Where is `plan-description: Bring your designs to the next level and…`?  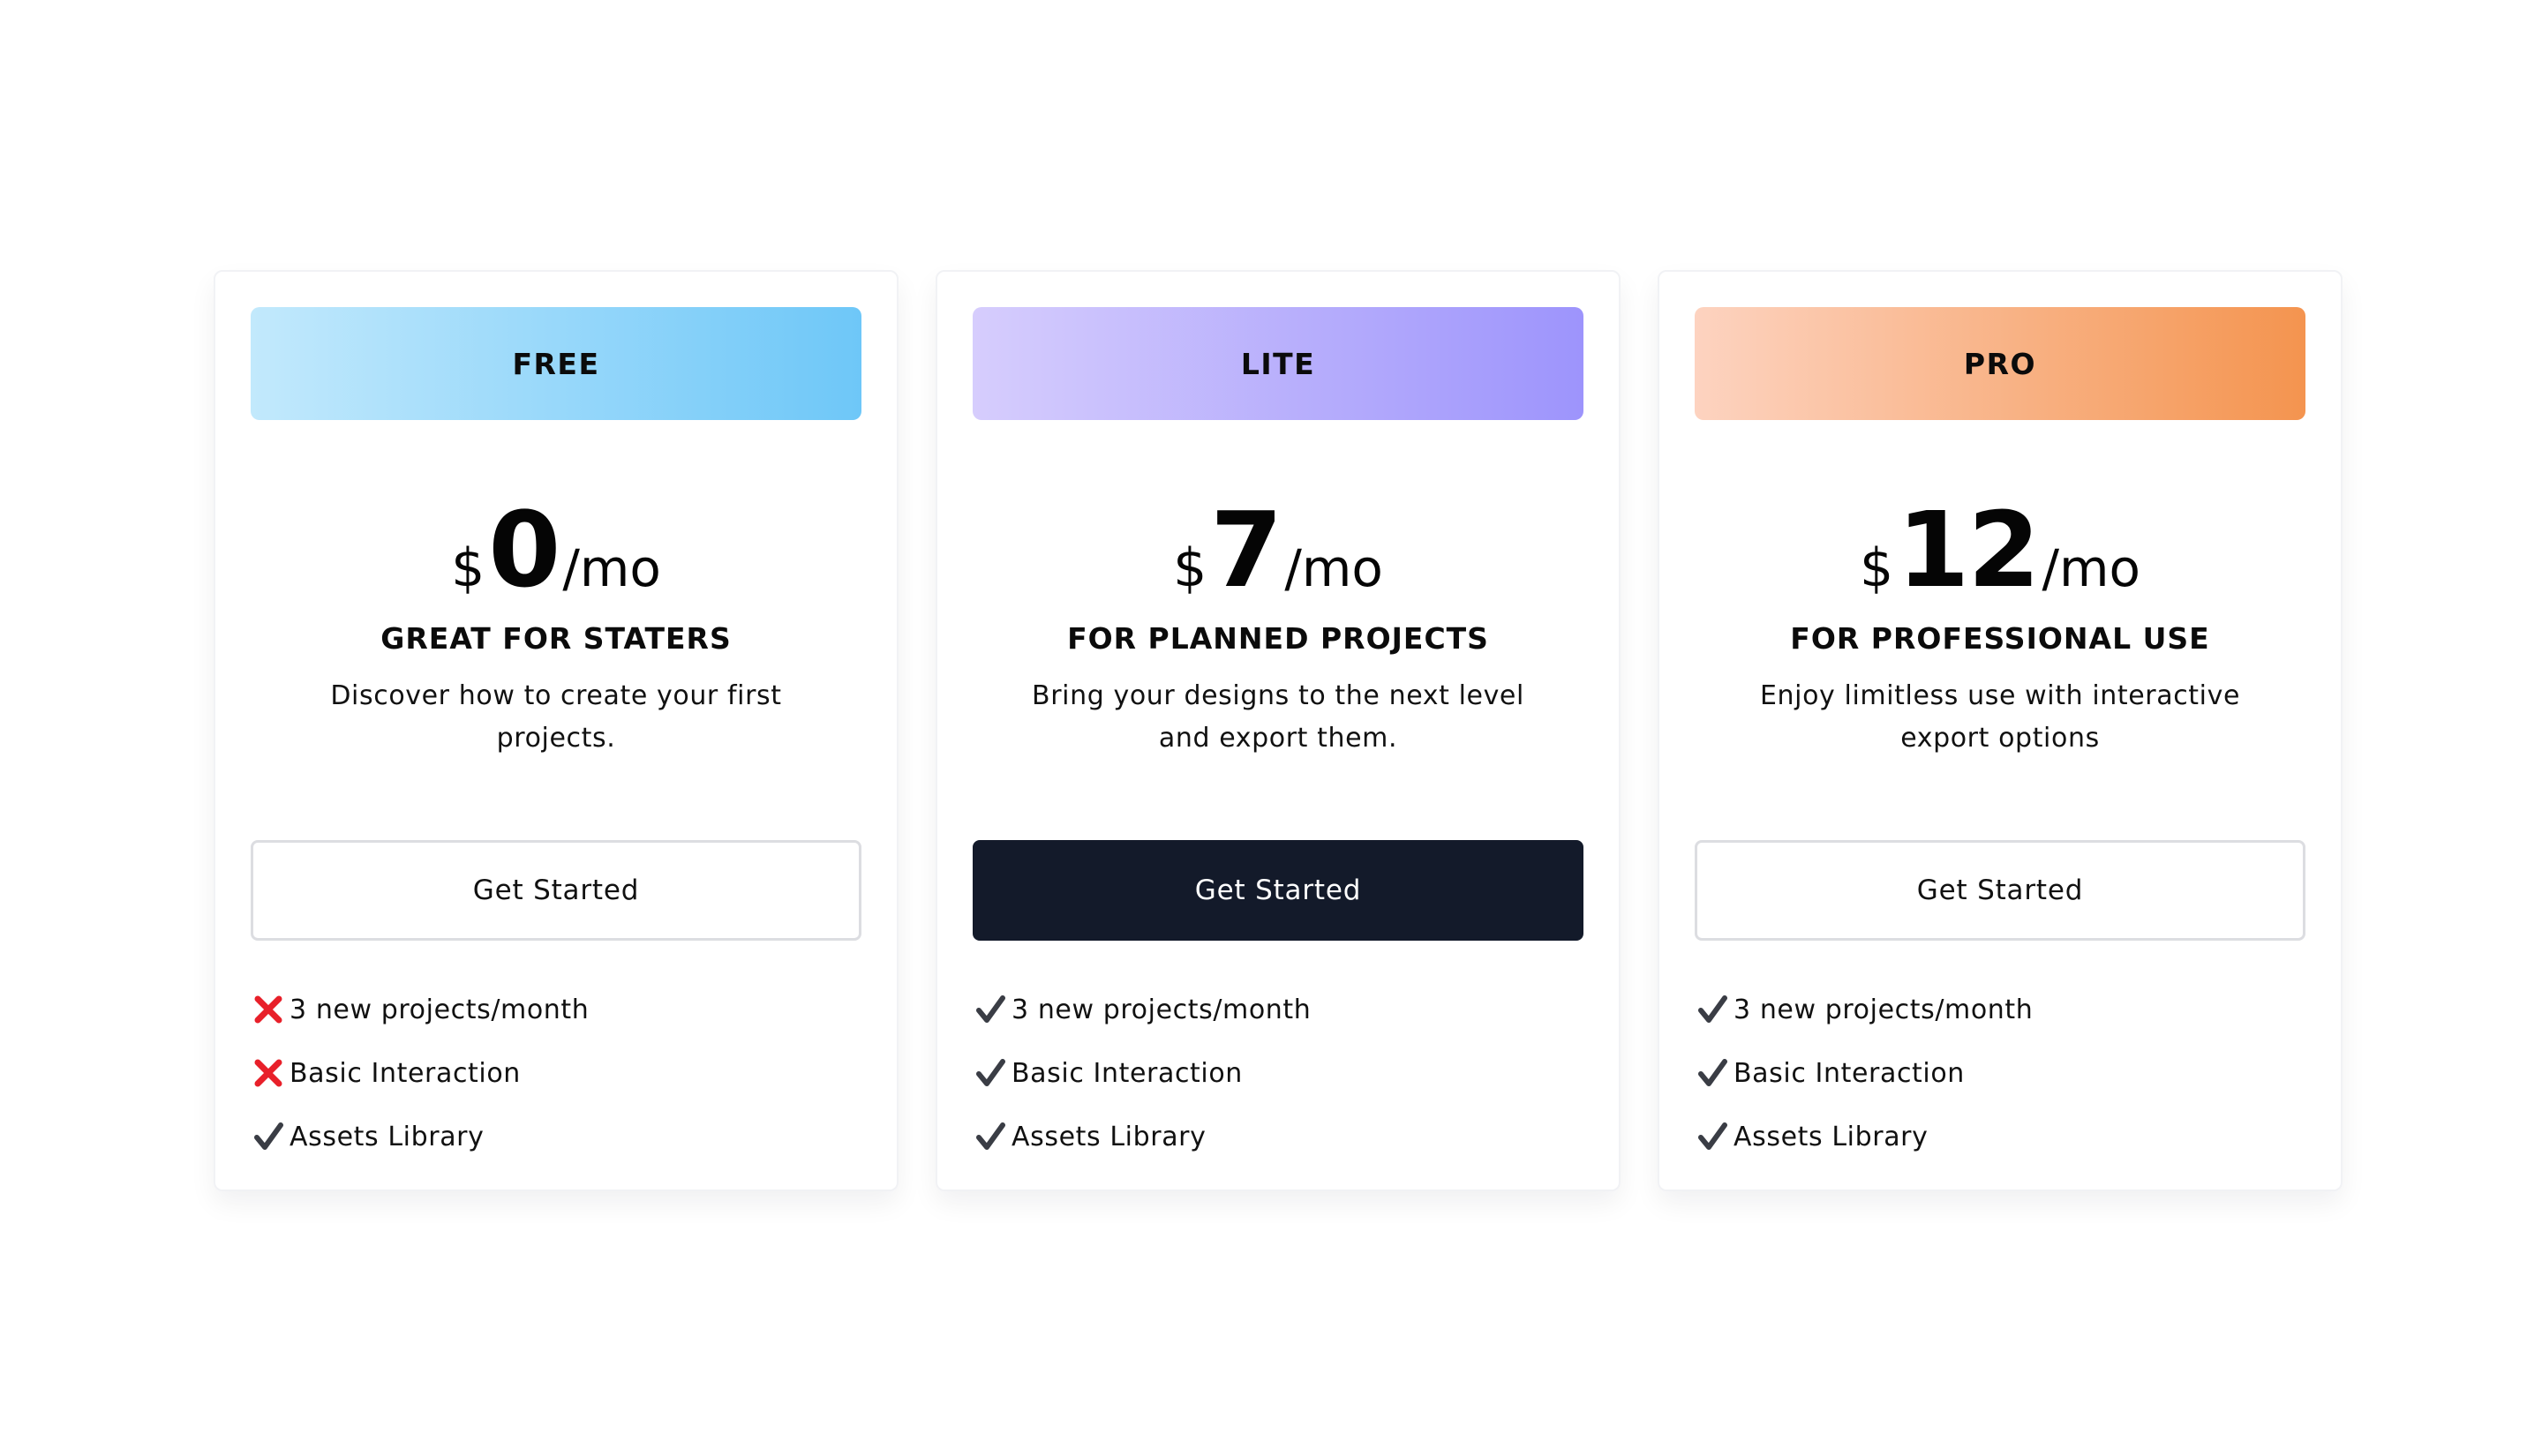 plan-description: Bring your designs to the next level and… is located at coordinates (1278, 717).